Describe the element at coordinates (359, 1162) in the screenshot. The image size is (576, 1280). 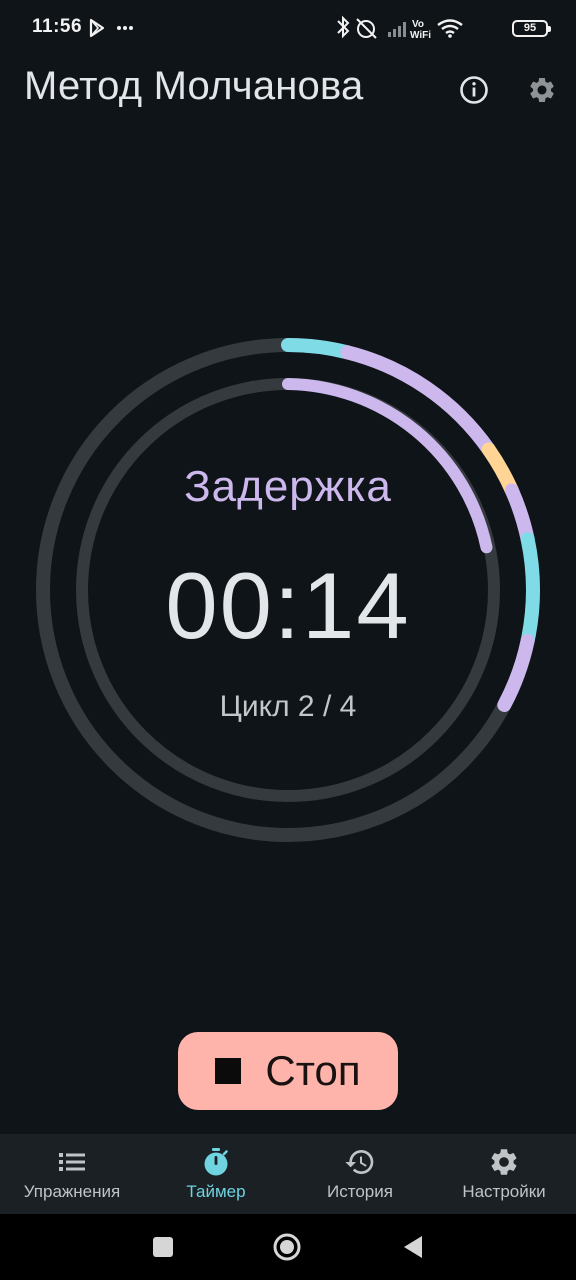
I see `history-icon` at that location.